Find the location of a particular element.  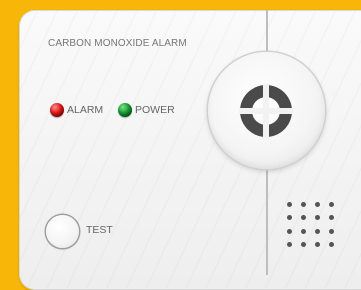

co-sensor-icon is located at coordinates (266, 111).